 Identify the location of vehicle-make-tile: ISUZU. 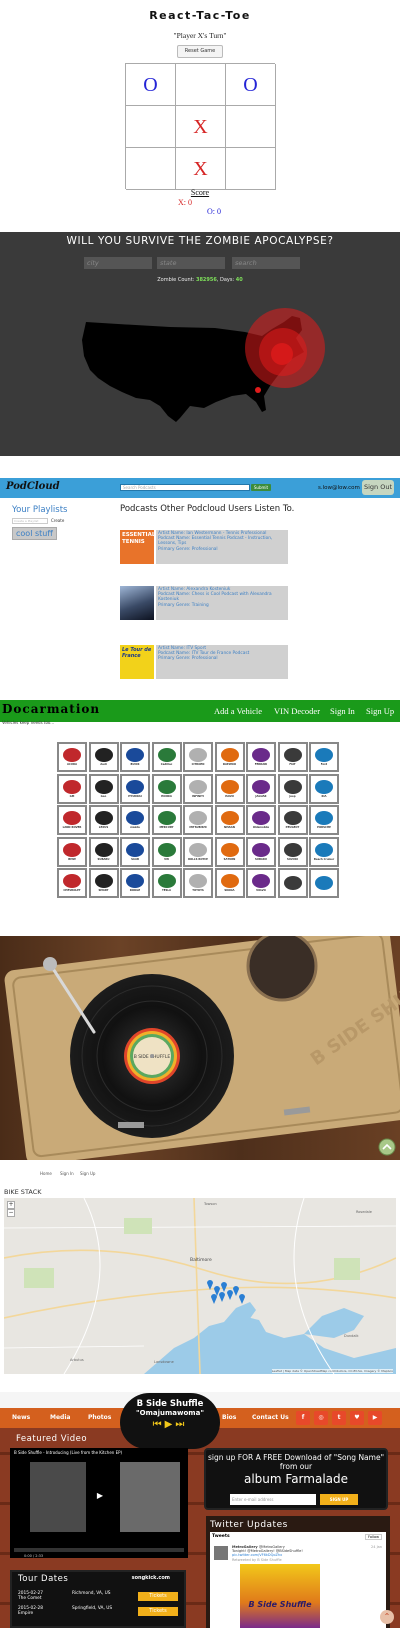
(229, 788).